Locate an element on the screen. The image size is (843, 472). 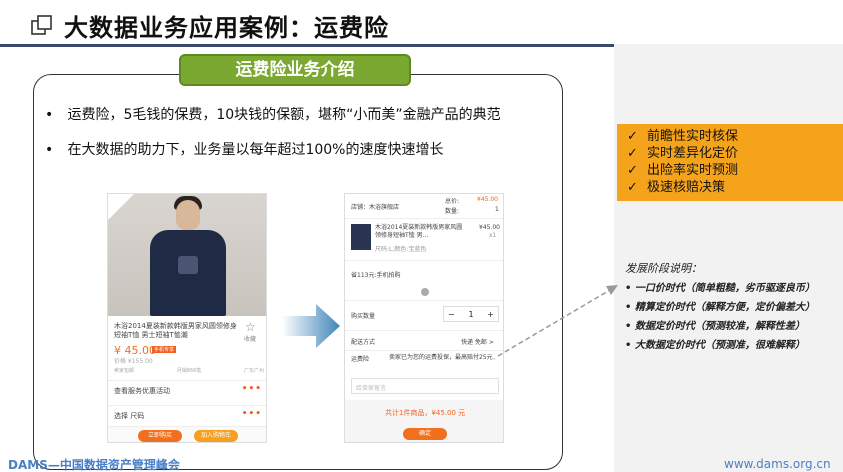
quantity-stepper: − 1 + is located at coordinates (471, 314).